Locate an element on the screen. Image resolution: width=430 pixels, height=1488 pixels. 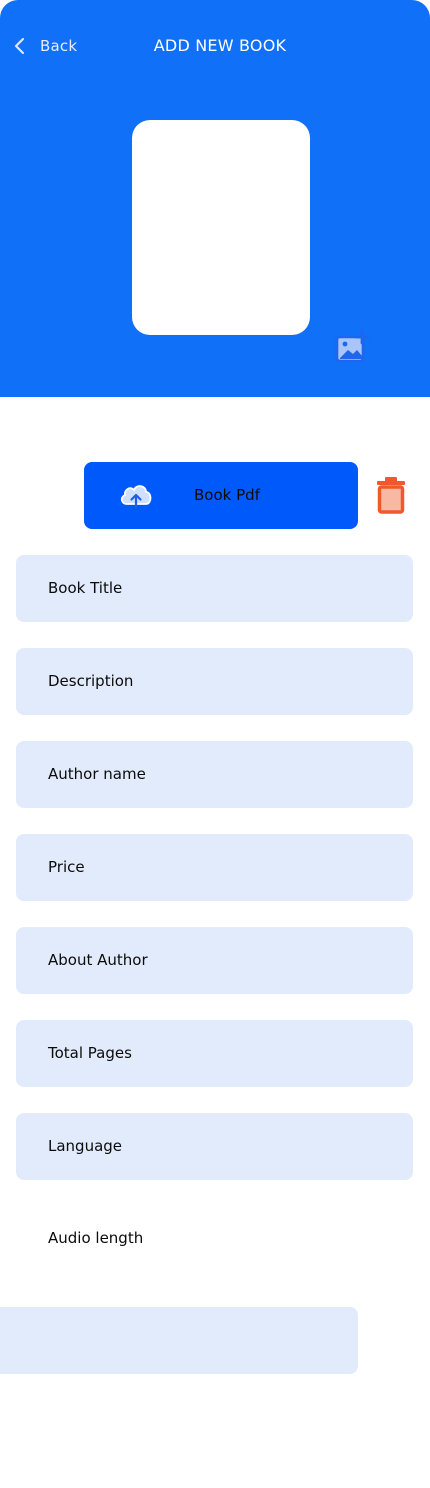
field-label: Description is located at coordinates (91, 681).